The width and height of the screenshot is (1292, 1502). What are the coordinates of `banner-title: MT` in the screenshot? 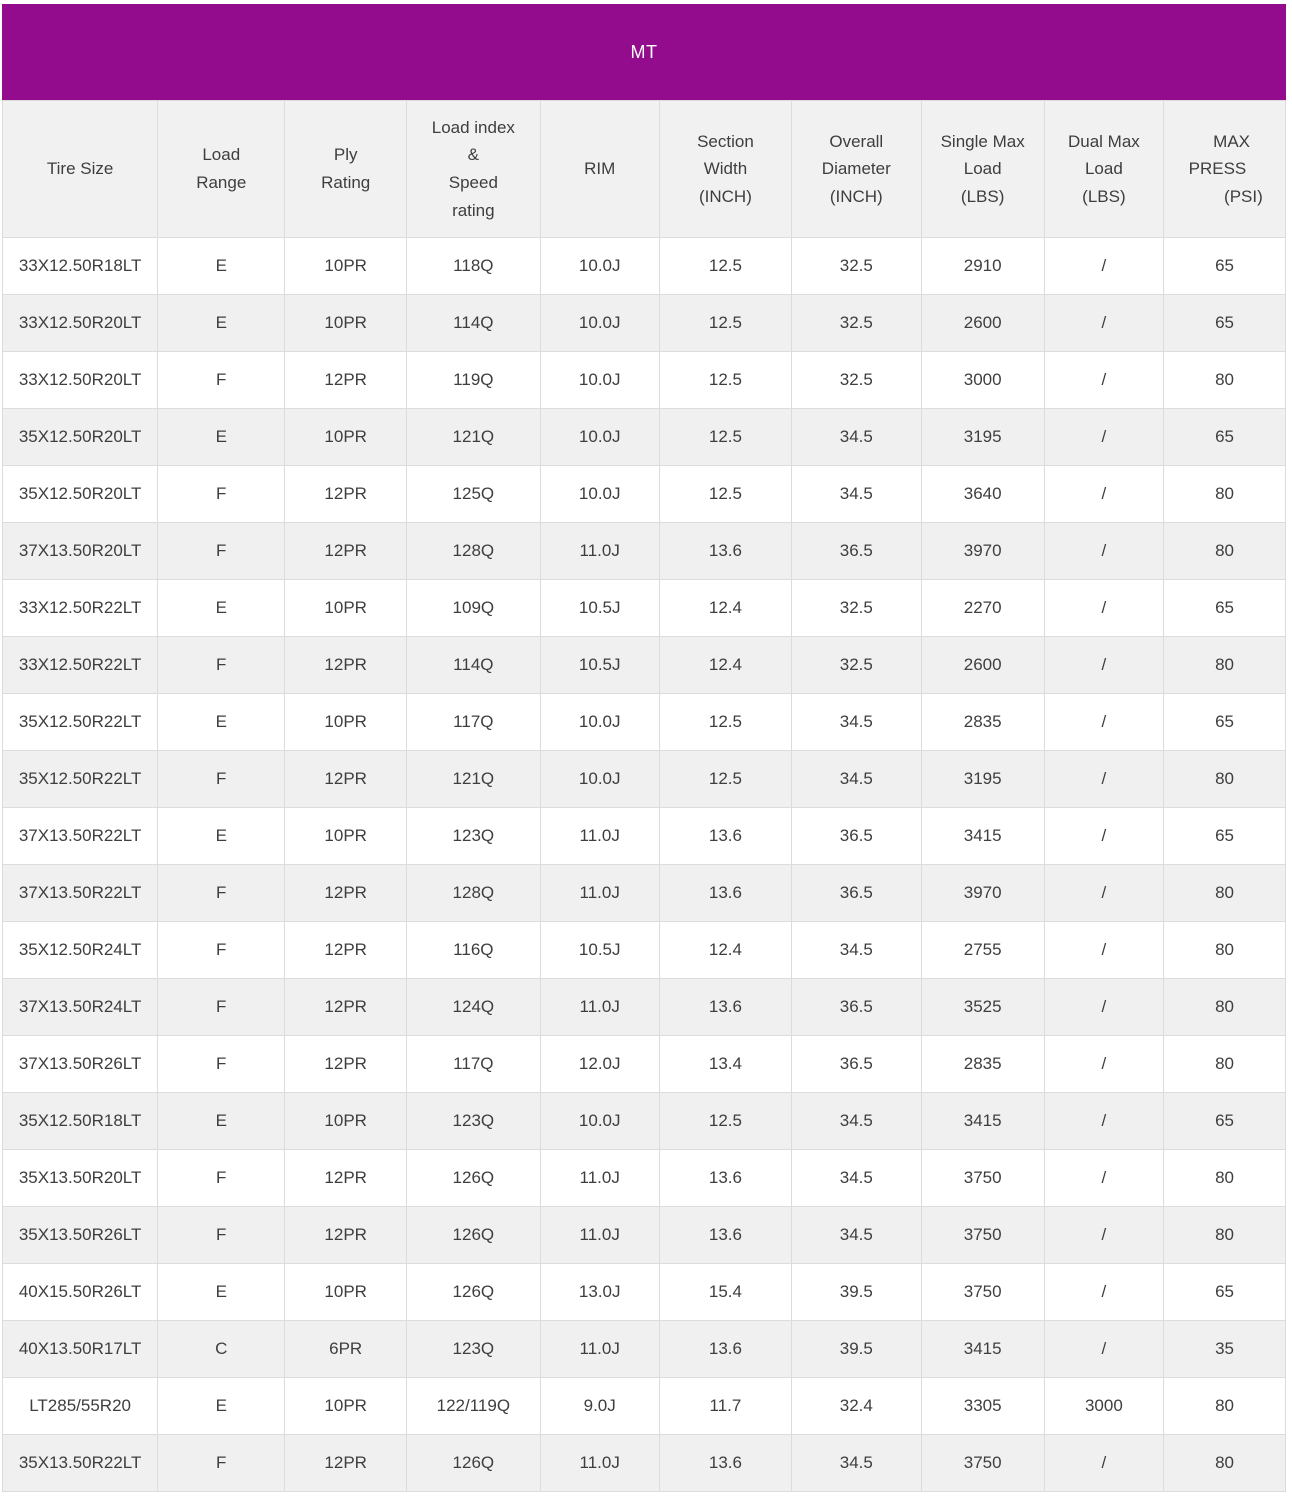 It's located at (644, 51).